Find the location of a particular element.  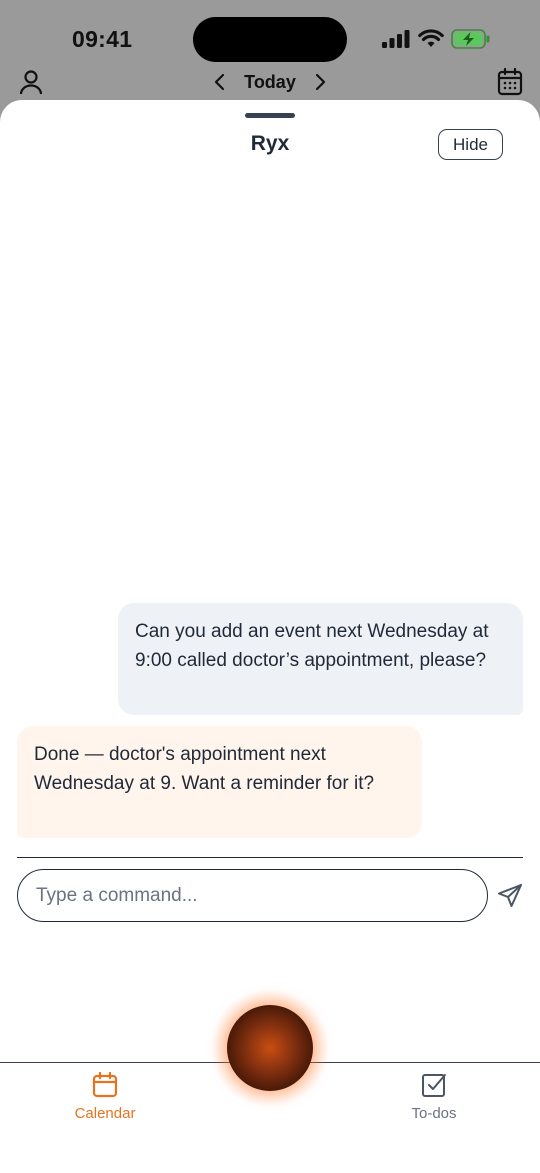

send-icon is located at coordinates (510, 896).